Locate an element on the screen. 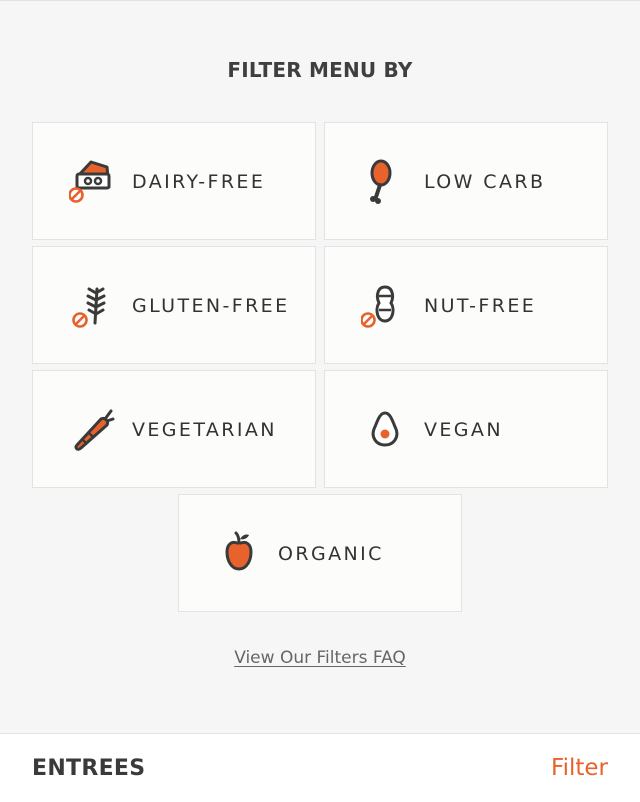  filter-tile-vegan: VEGAN is located at coordinates (466, 429).